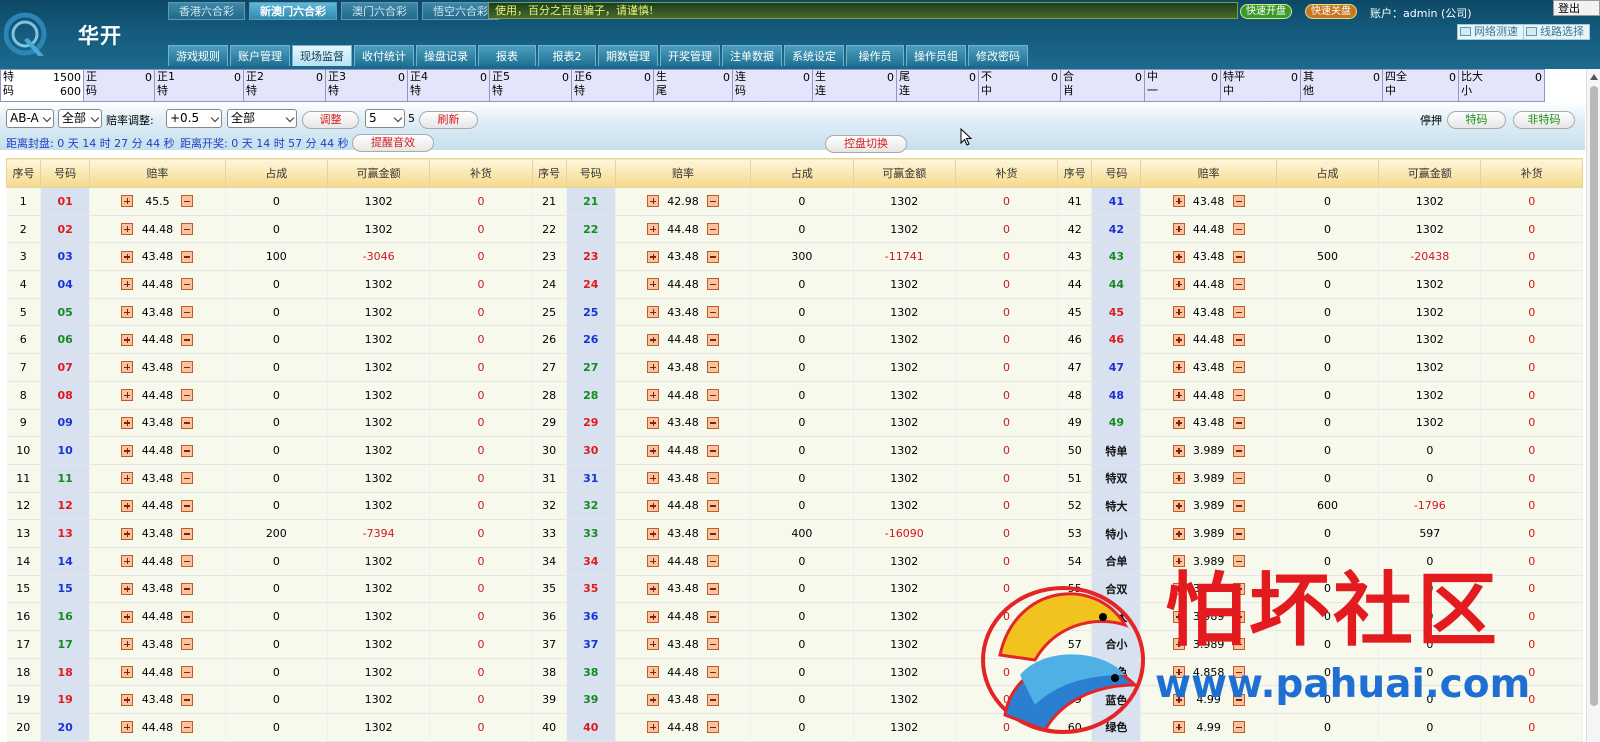 The image size is (1600, 742). I want to click on bet-number: 34, so click(591, 561).